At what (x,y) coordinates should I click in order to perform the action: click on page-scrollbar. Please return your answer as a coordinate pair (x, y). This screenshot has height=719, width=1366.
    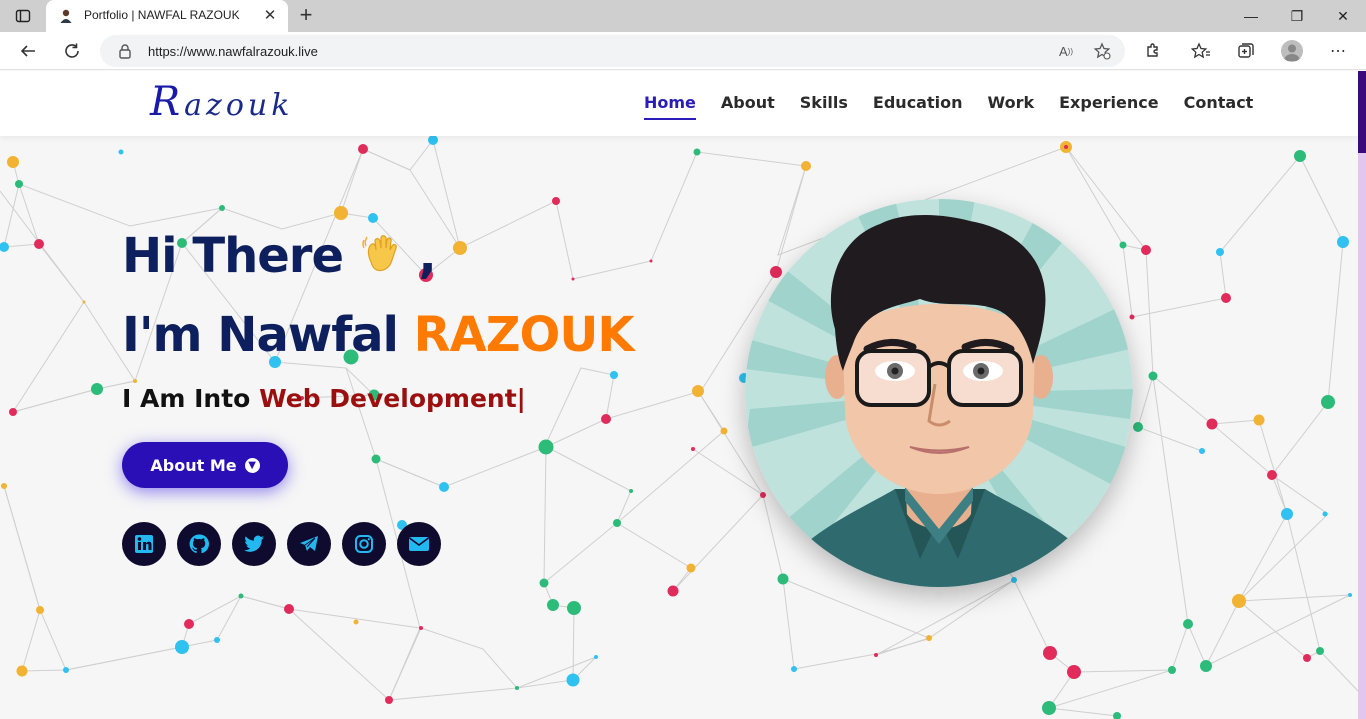
    Looking at the image, I should click on (1362, 395).